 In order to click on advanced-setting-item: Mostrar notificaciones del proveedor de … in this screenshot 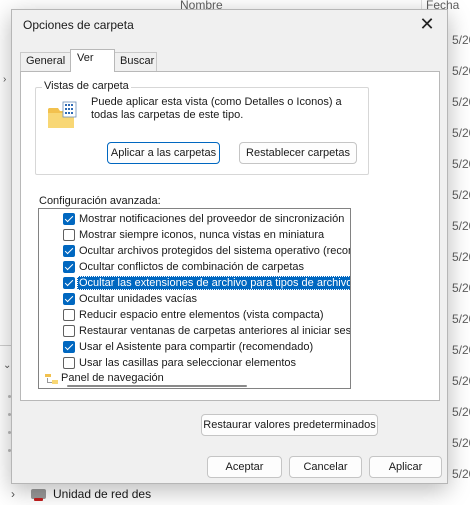, I will do `click(191, 219)`.